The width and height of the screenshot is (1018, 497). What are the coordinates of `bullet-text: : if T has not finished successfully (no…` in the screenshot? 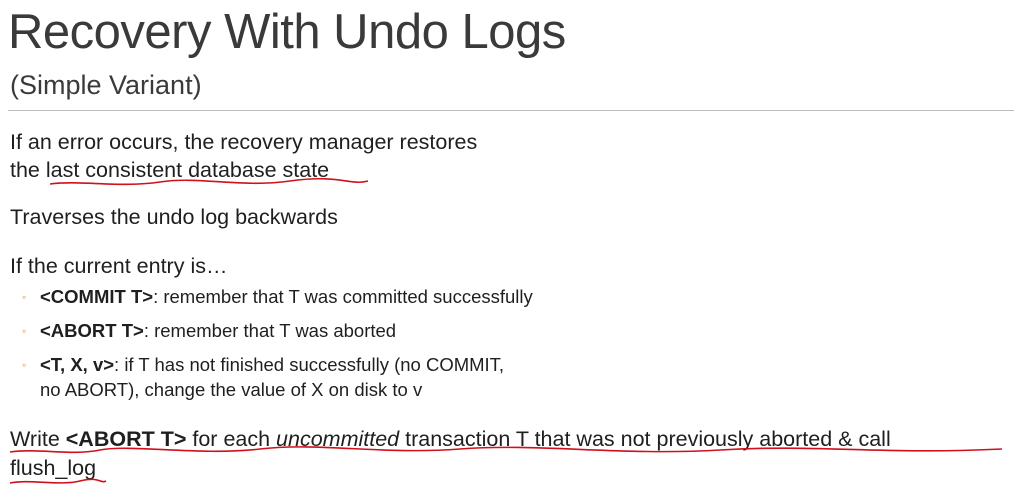 It's located at (309, 364).